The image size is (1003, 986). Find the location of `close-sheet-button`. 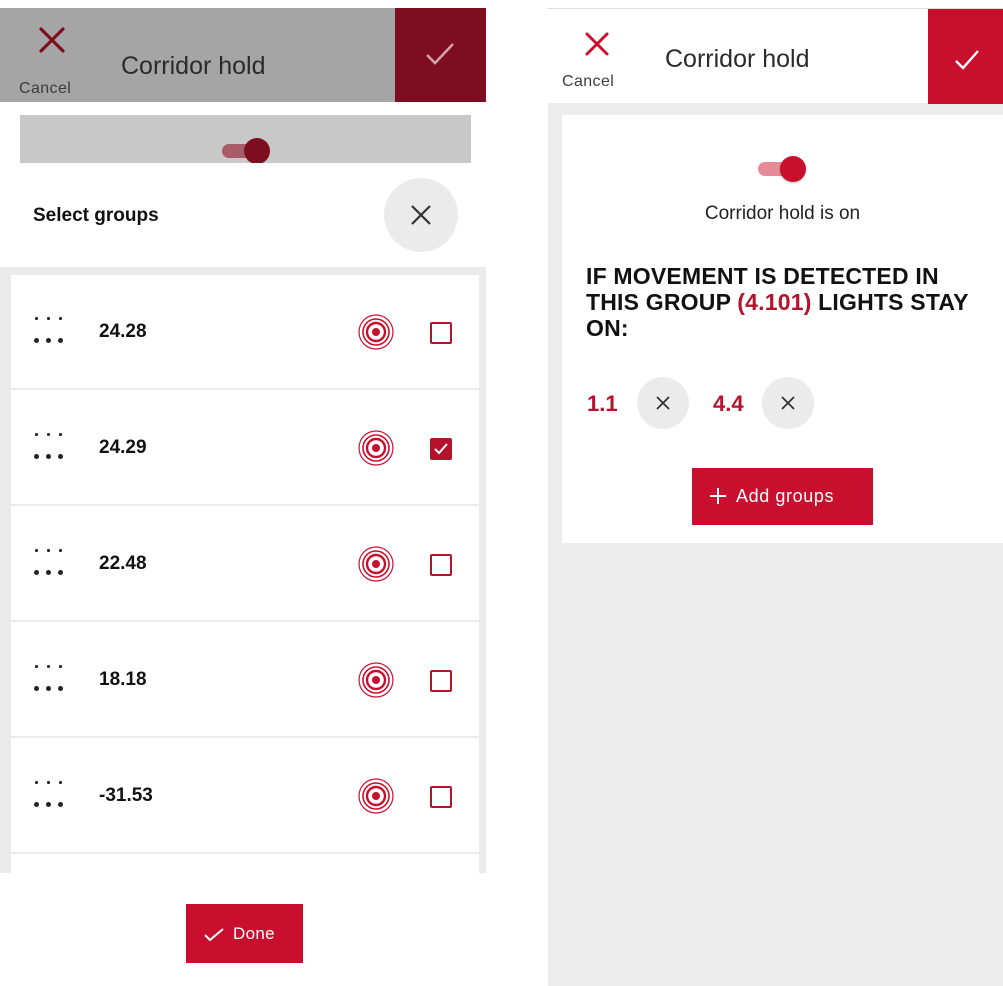

close-sheet-button is located at coordinates (421, 215).